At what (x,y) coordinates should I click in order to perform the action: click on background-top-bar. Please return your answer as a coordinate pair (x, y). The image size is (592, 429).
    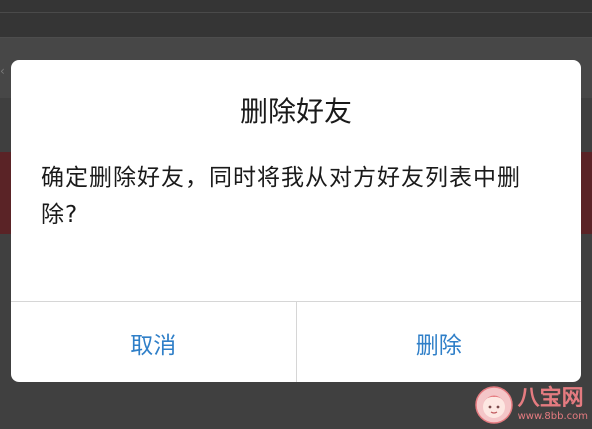
    Looking at the image, I should click on (296, 19).